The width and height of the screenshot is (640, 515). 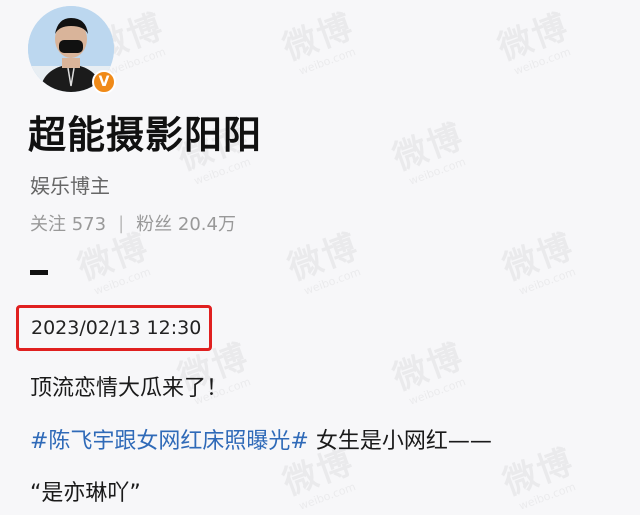 What do you see at coordinates (133, 223) in the screenshot?
I see `profile-stats: 关注 573 | 粉丝 20.4万` at bounding box center [133, 223].